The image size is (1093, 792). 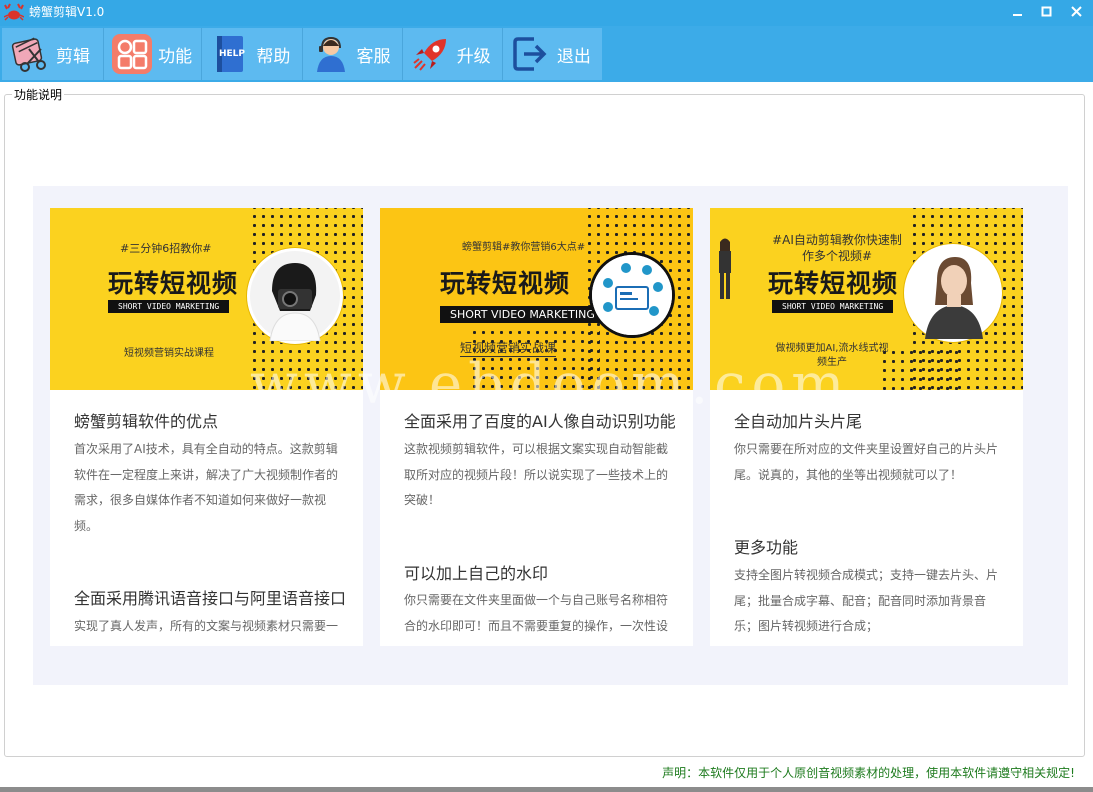 I want to click on watermark-text: www.ebdoom.com, so click(x=550, y=384).